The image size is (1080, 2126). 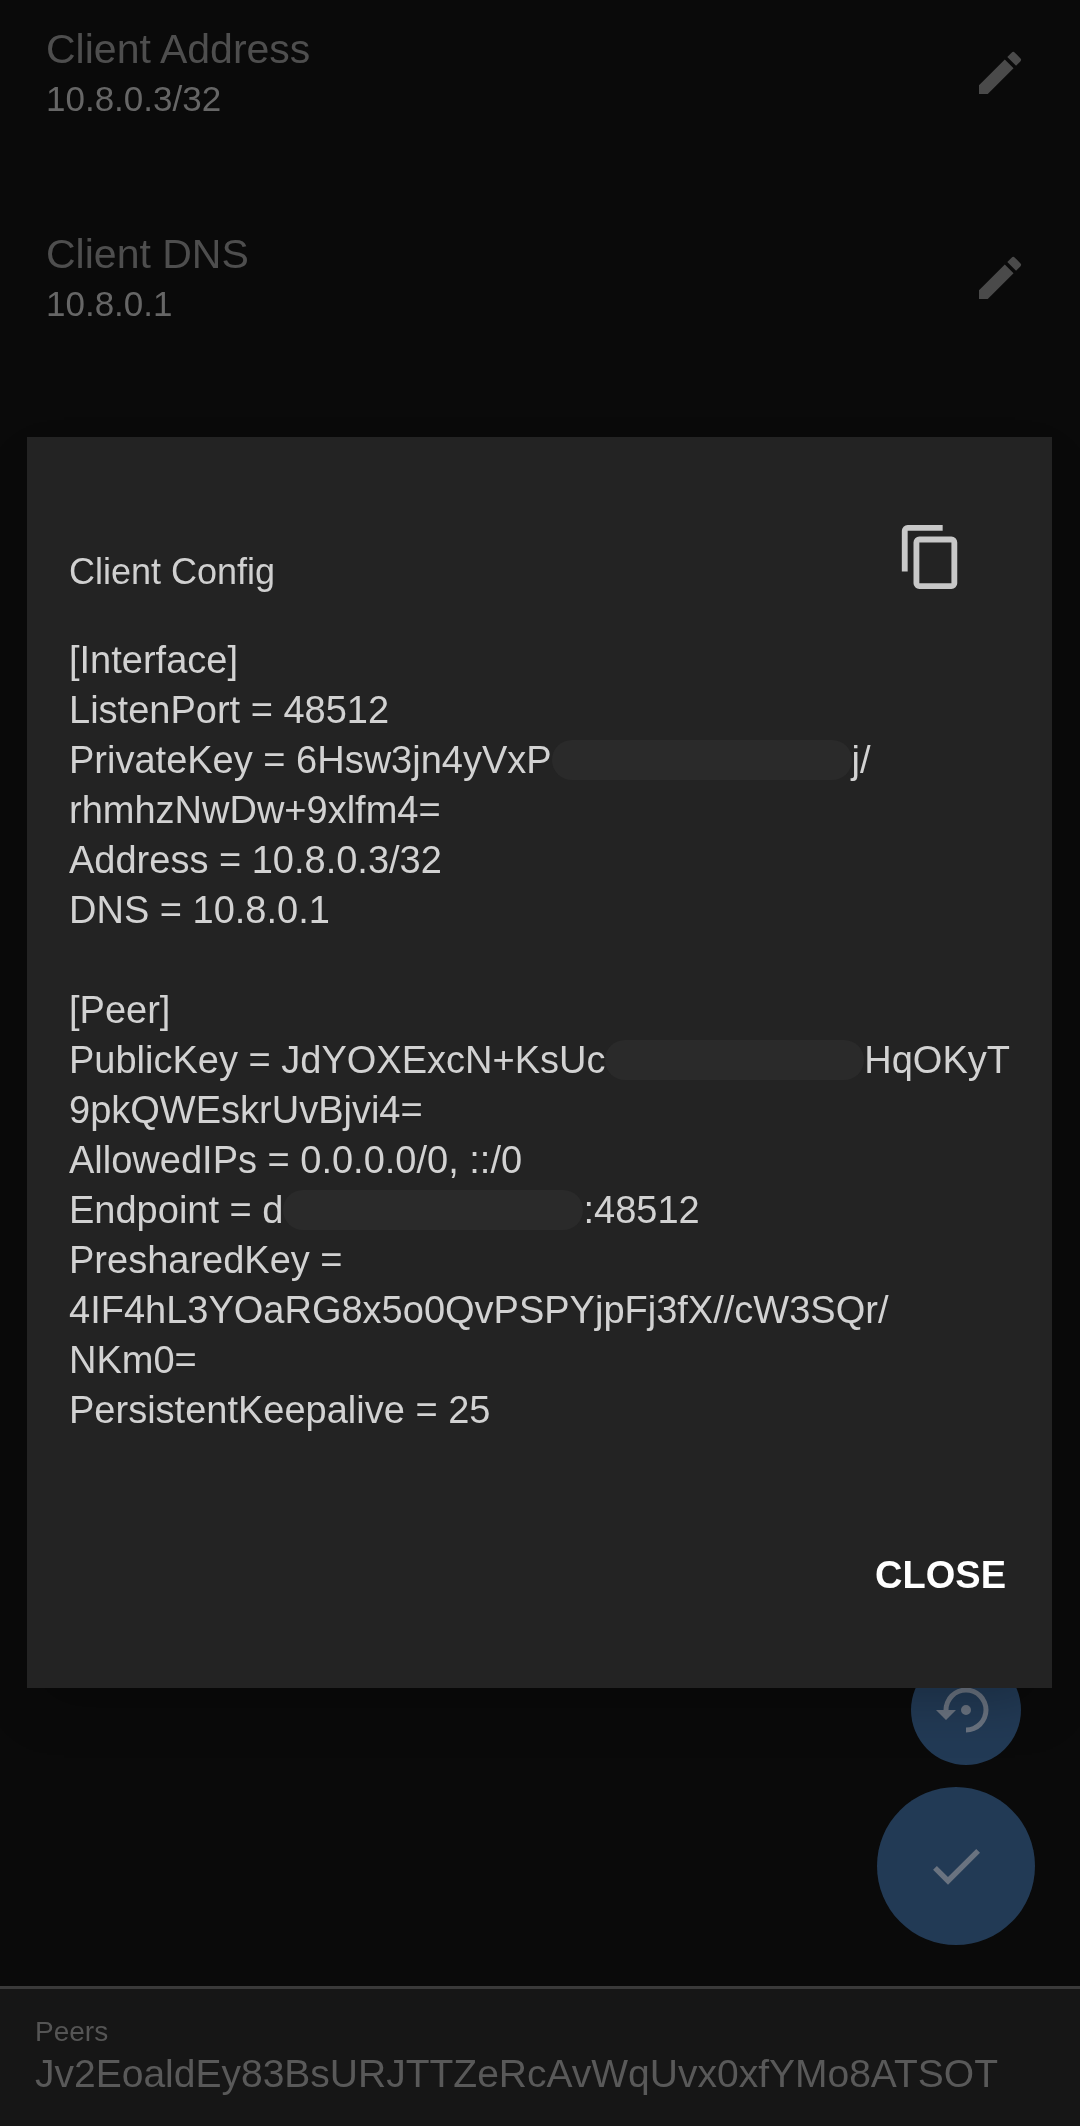 What do you see at coordinates (229, 710) in the screenshot?
I see `config-line: ListenPort = 48512` at bounding box center [229, 710].